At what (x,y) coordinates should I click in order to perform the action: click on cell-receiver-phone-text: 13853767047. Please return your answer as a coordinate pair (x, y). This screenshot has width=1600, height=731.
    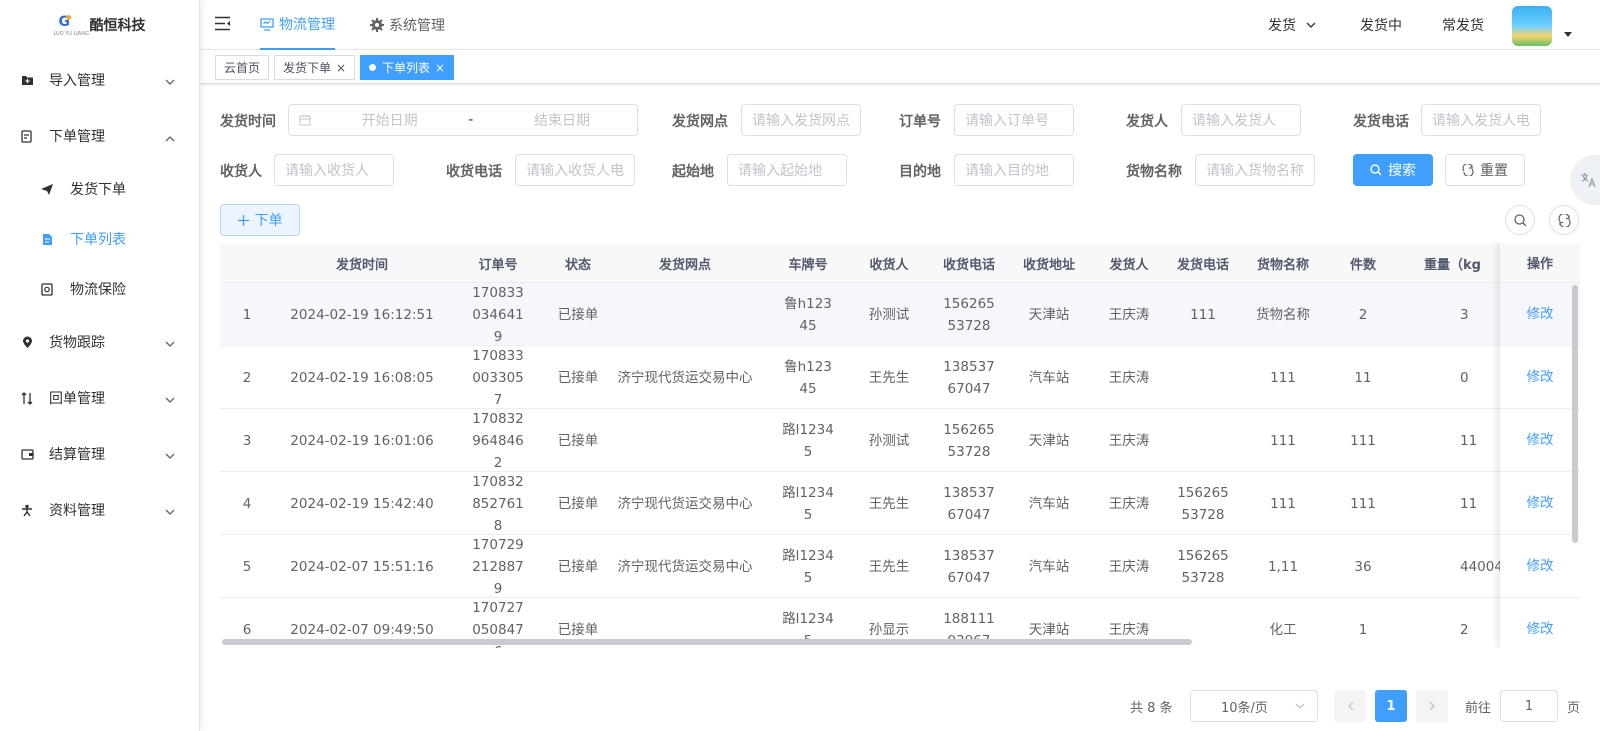
    Looking at the image, I should click on (969, 566).